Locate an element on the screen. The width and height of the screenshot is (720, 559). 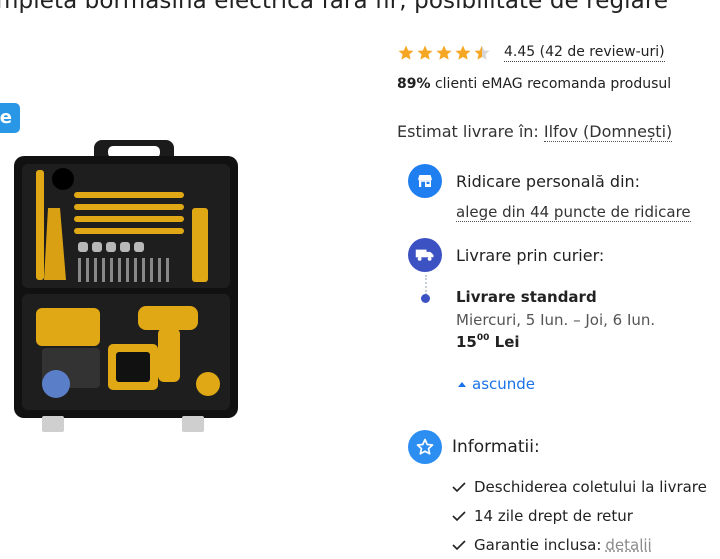
star-rating is located at coordinates (444, 53).